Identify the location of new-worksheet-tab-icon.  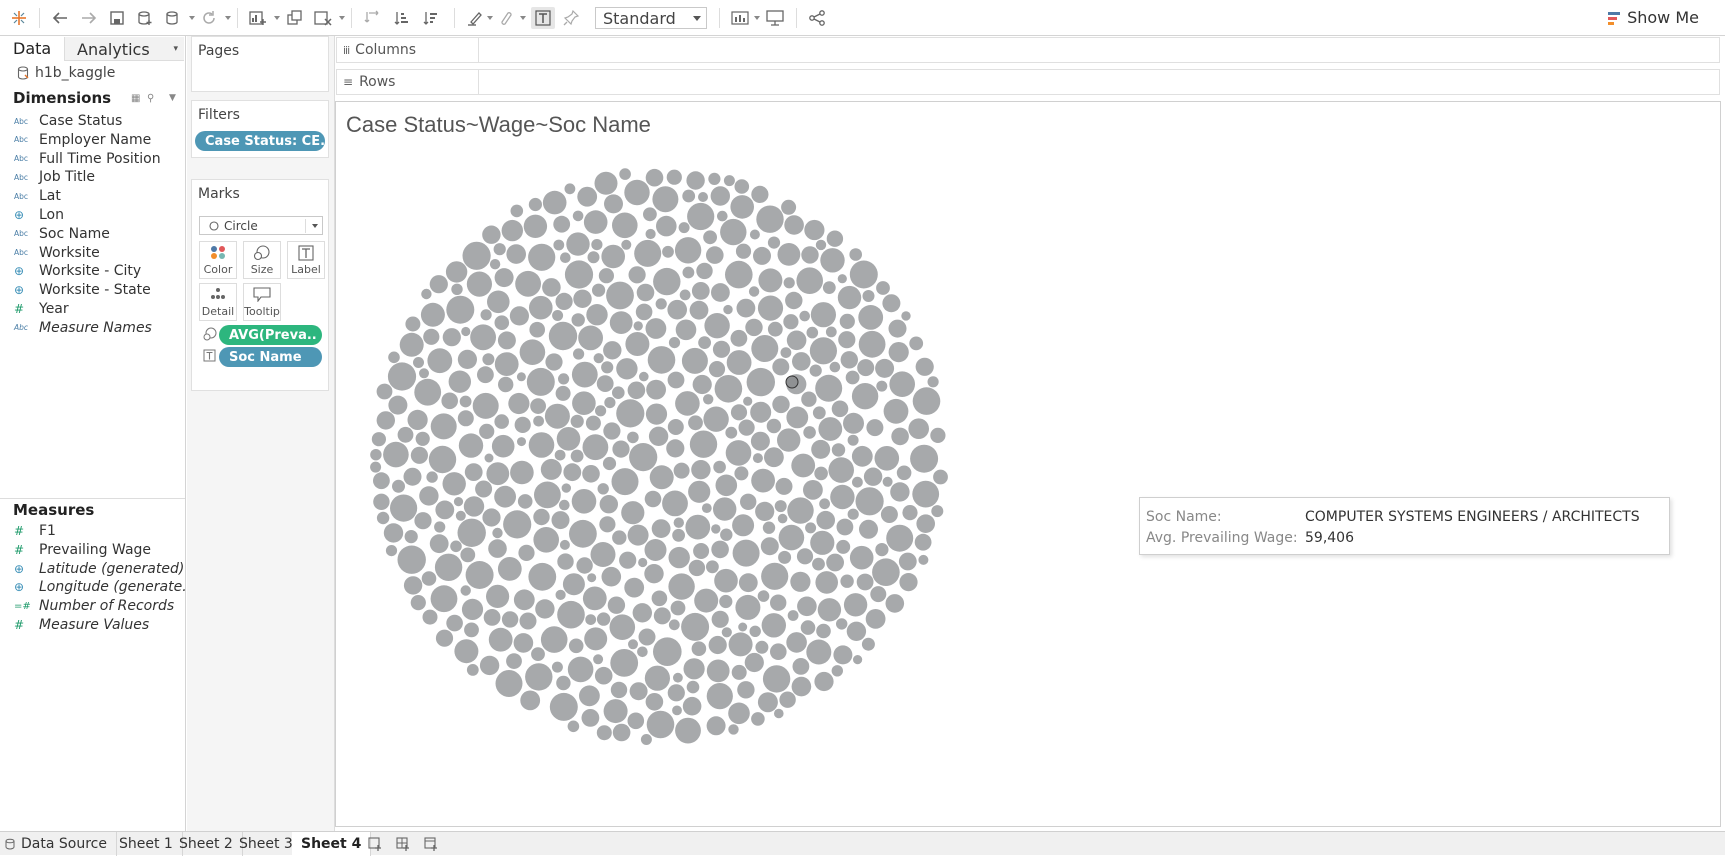
(375, 844).